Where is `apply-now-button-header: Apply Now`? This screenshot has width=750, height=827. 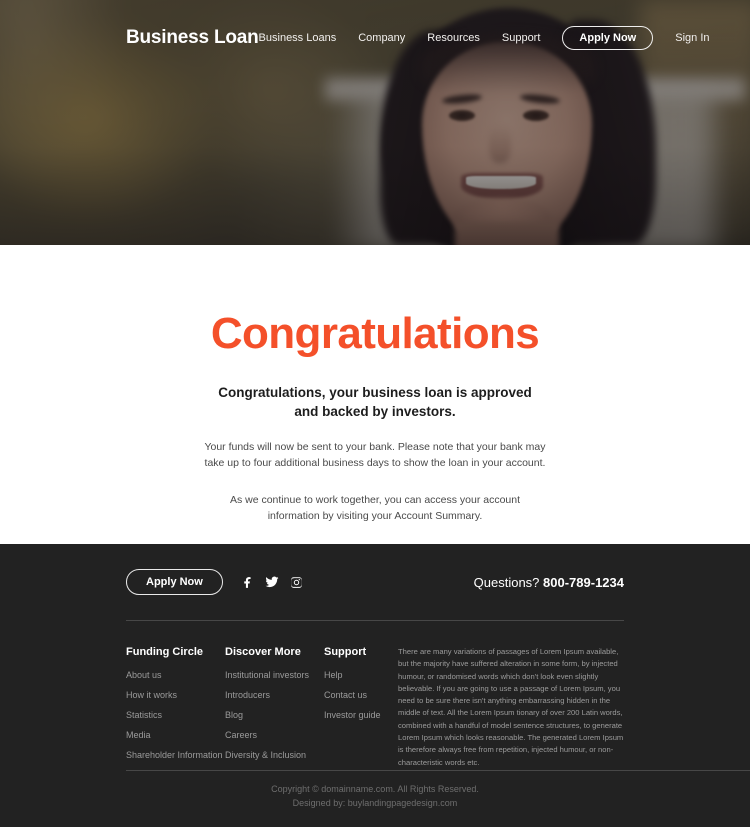
apply-now-button-header: Apply Now is located at coordinates (608, 37).